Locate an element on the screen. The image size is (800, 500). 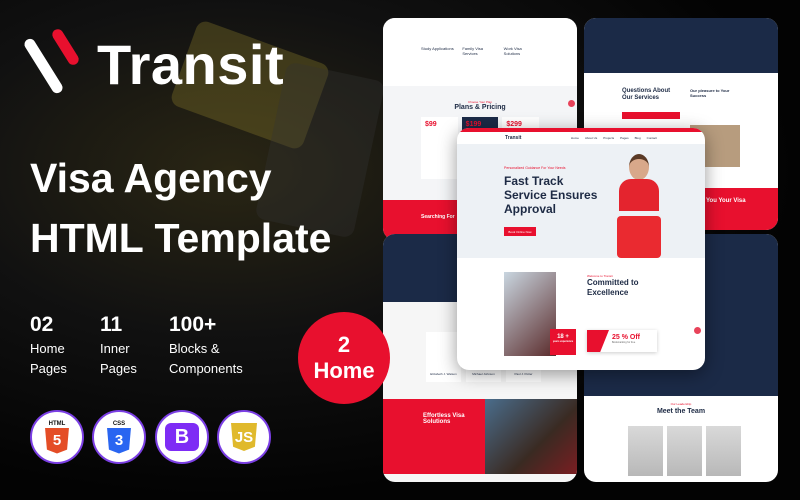
hero-woman-photo is located at coordinates (639, 206).